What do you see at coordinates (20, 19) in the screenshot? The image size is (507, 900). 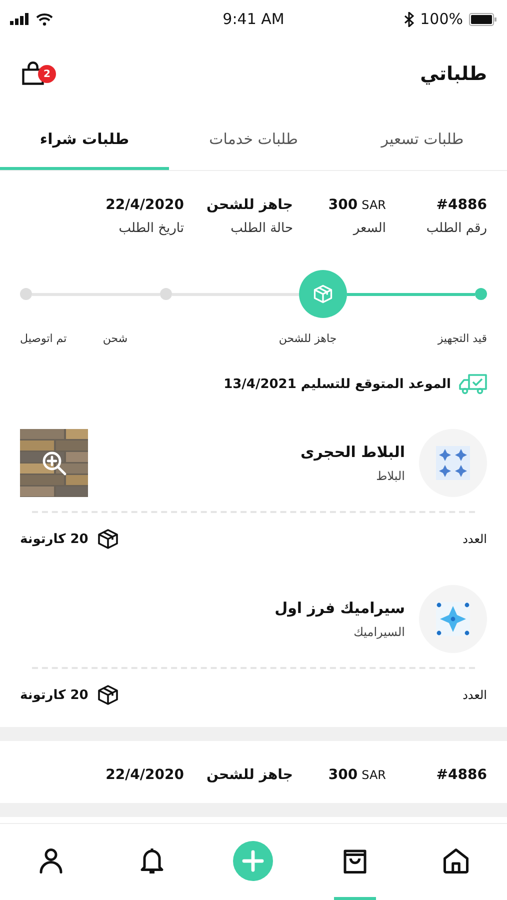 I see `signal-icon` at bounding box center [20, 19].